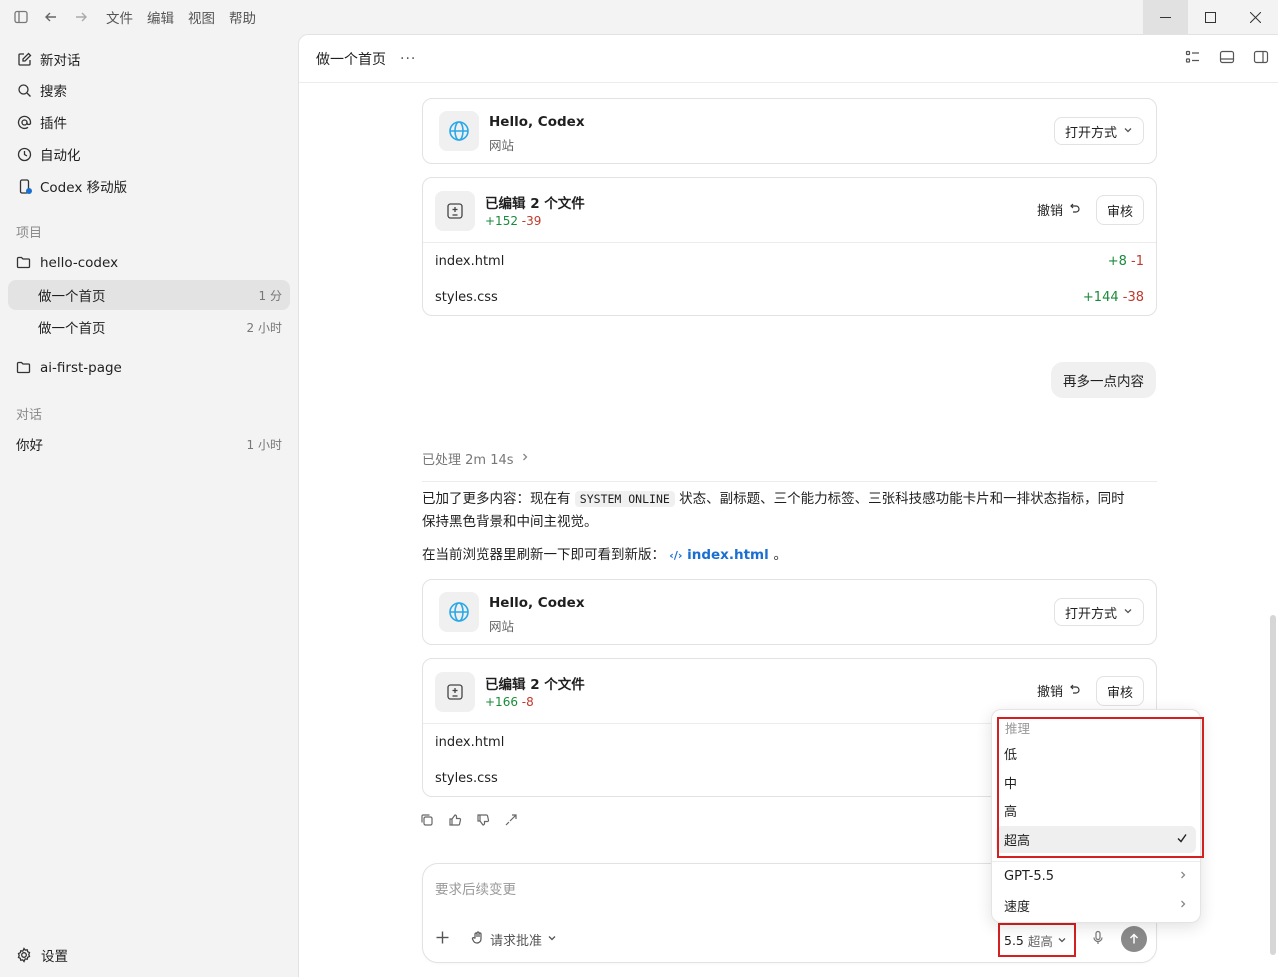  What do you see at coordinates (1227, 59) in the screenshot?
I see `bottom-panel-icon` at bounding box center [1227, 59].